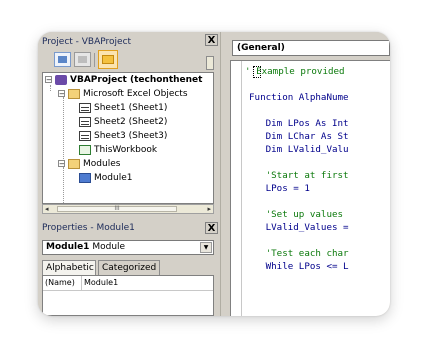 The width and height of the screenshot is (428, 356). I want to click on property-value: Module1, so click(99, 283).